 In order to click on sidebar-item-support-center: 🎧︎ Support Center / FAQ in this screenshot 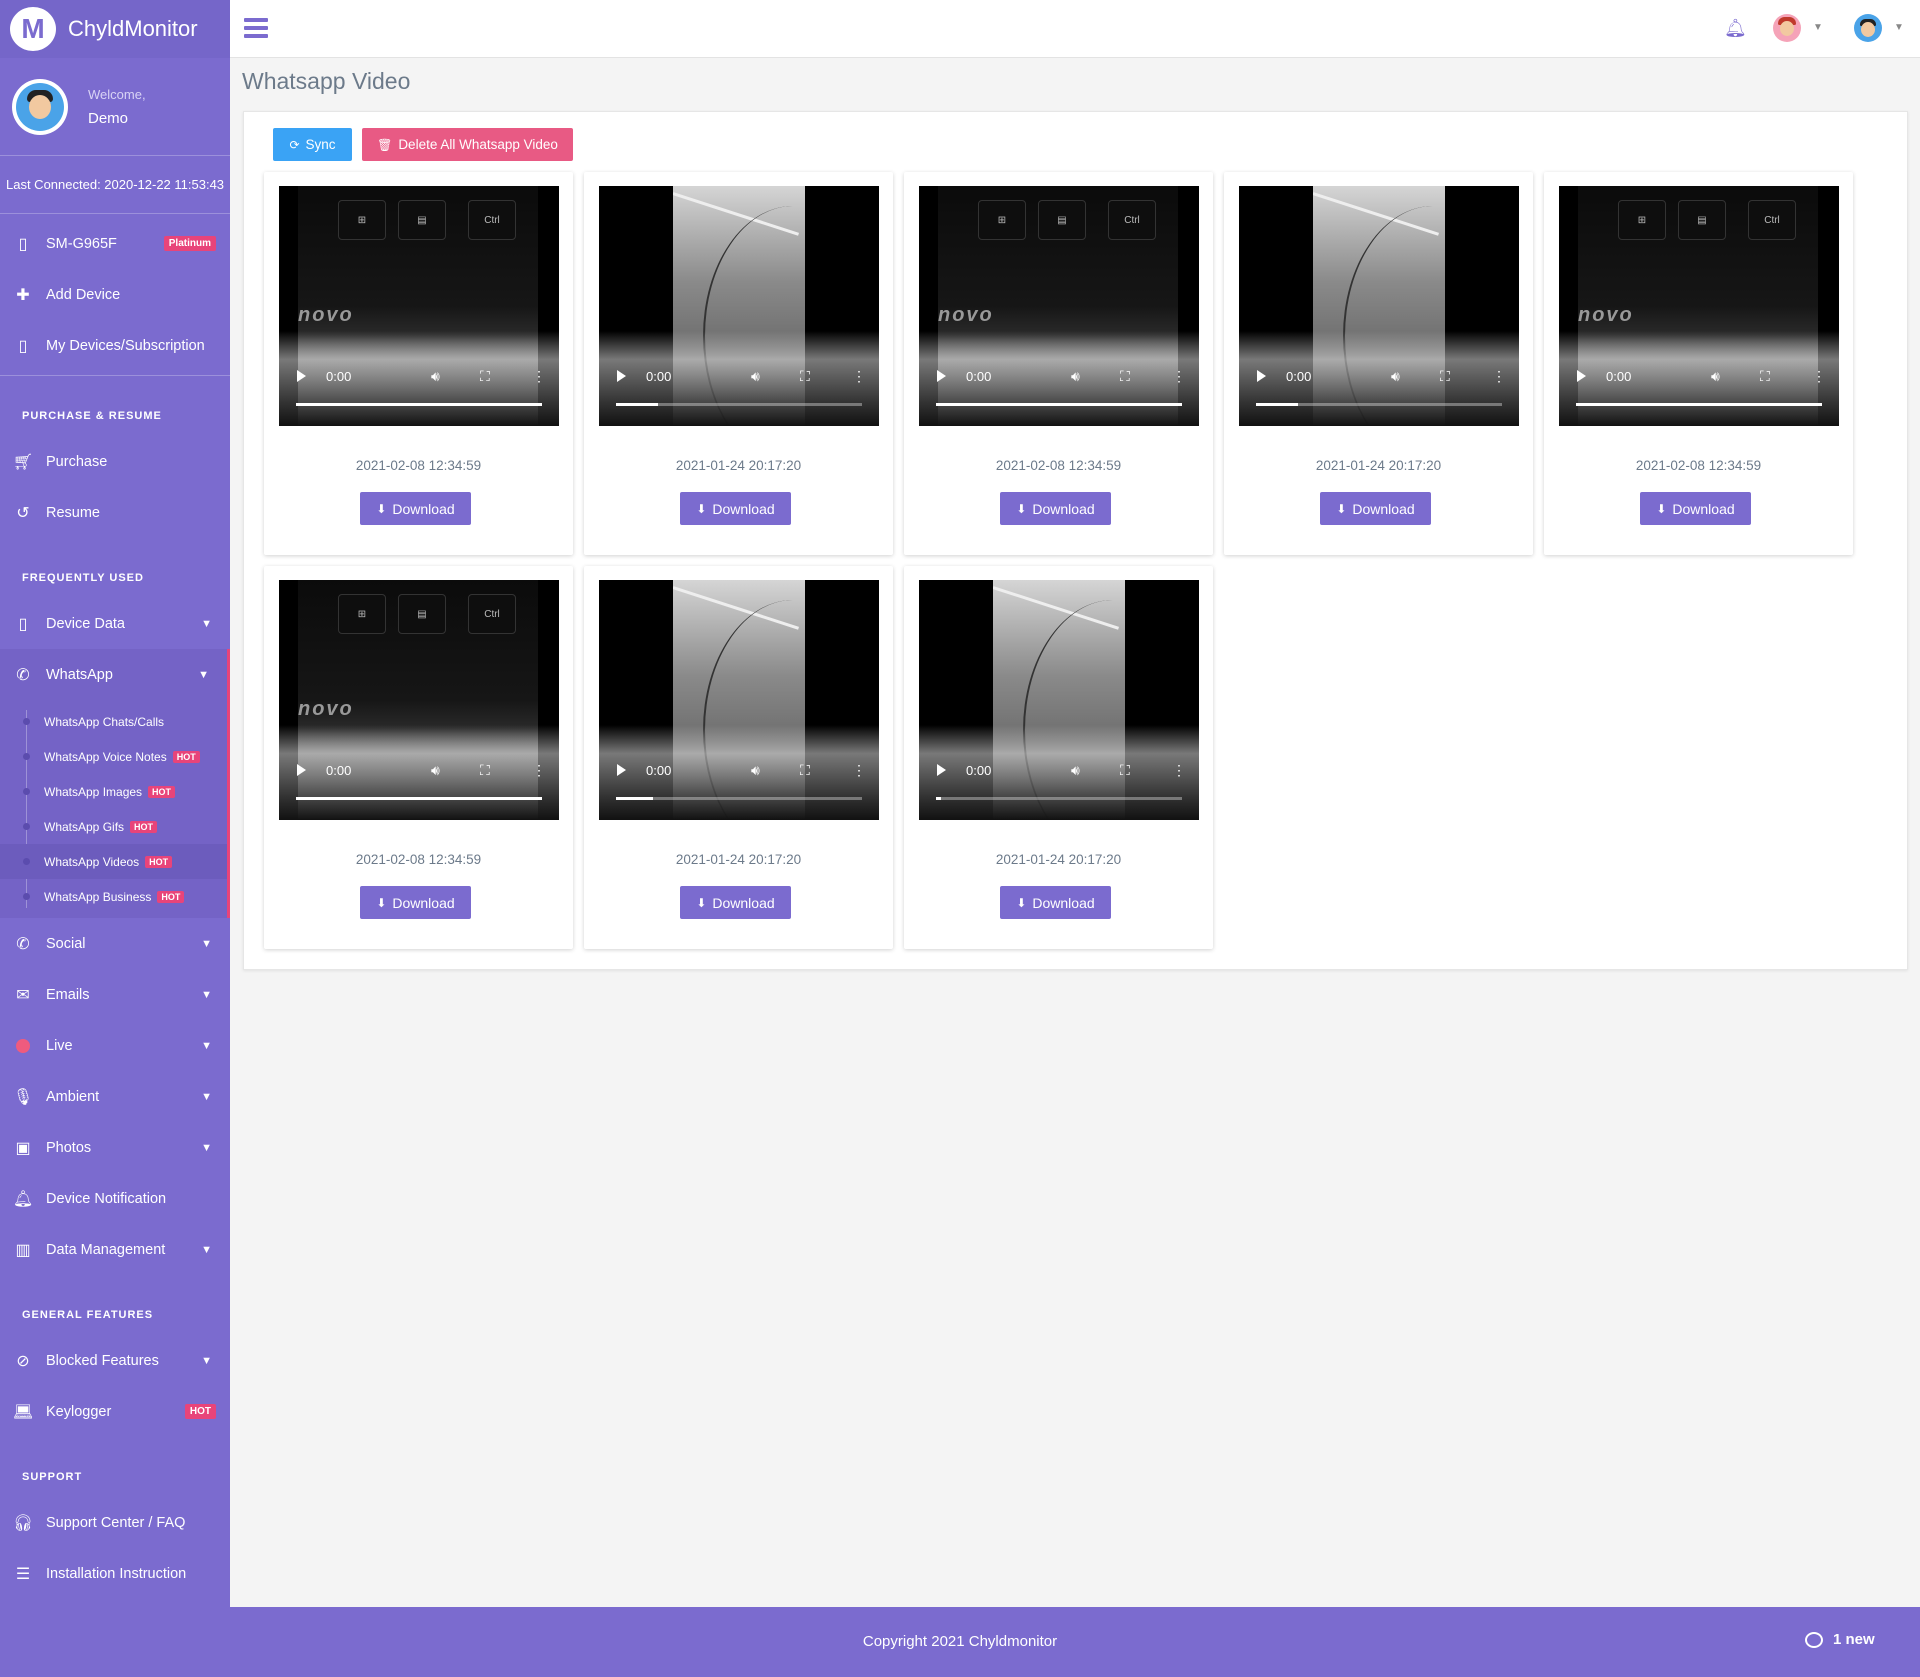, I will do `click(115, 1522)`.